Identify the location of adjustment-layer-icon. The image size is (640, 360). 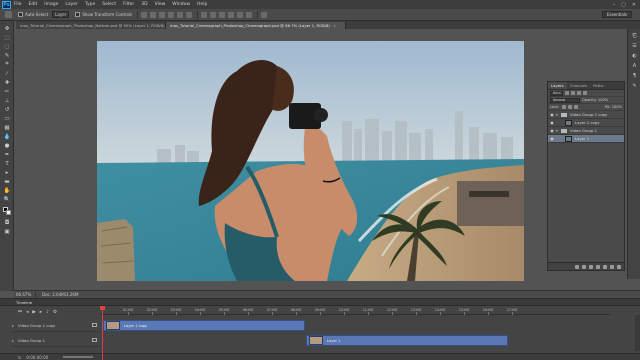
(598, 266).